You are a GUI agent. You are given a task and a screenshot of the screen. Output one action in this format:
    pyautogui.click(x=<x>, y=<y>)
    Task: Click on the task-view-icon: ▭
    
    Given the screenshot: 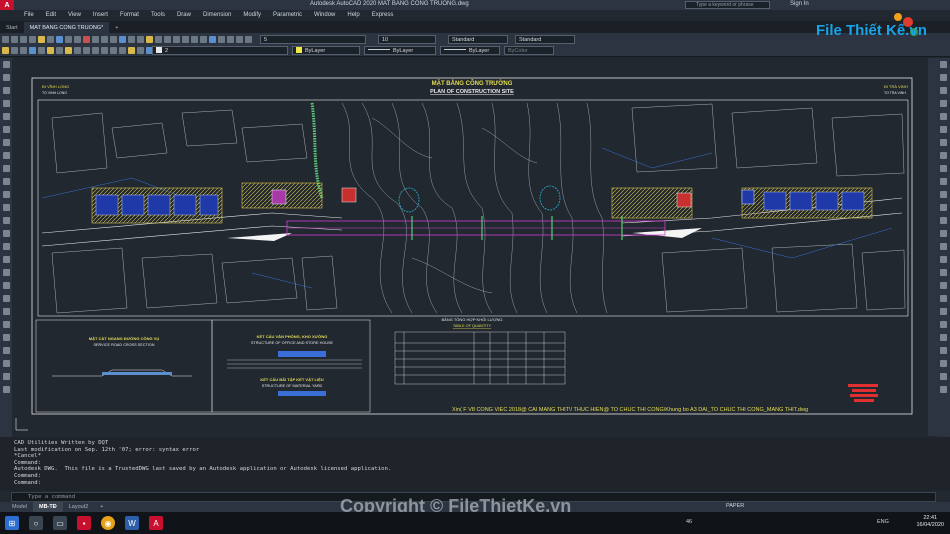 What is the action you would take?
    pyautogui.click(x=60, y=523)
    